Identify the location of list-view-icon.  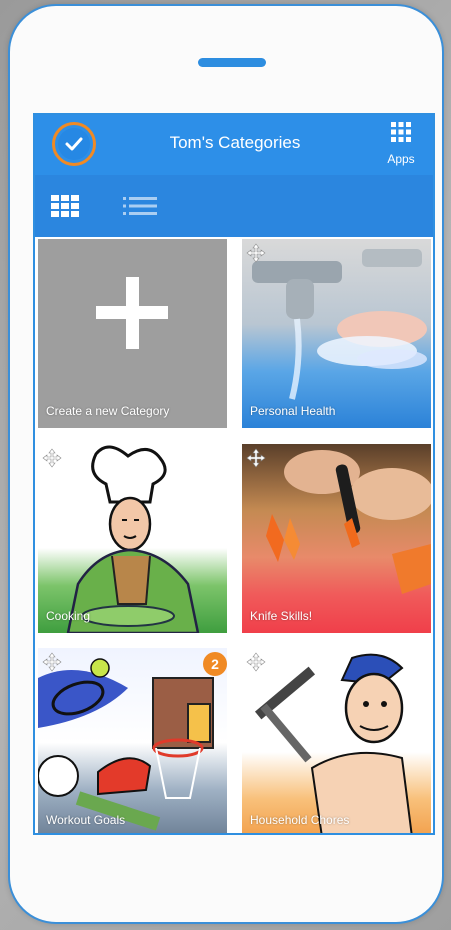
(140, 206).